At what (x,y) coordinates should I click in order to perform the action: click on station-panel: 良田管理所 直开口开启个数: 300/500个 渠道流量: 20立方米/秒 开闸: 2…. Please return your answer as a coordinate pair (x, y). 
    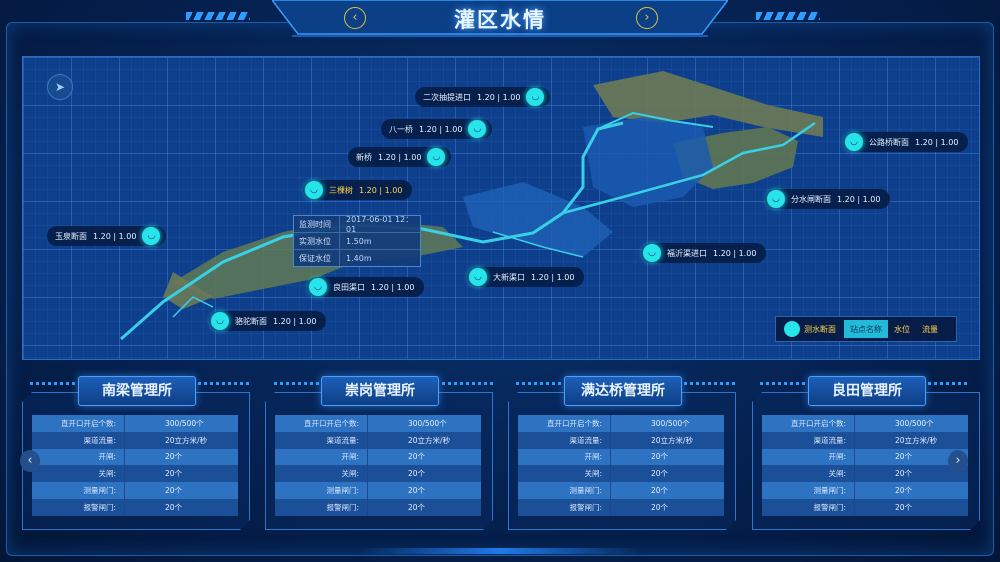
    Looking at the image, I should click on (866, 453).